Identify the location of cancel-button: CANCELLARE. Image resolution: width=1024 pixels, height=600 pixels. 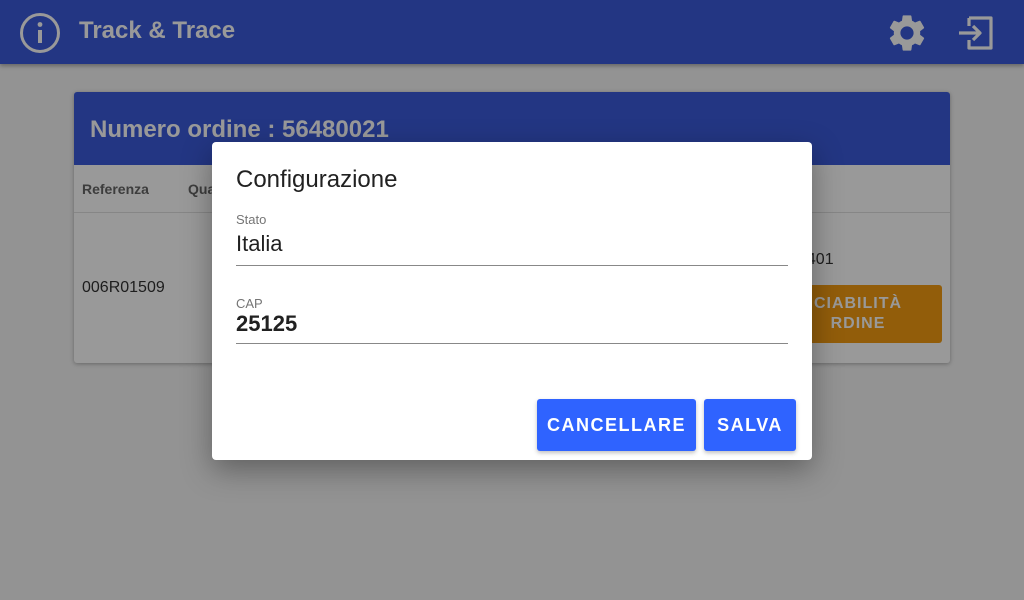
(616, 425).